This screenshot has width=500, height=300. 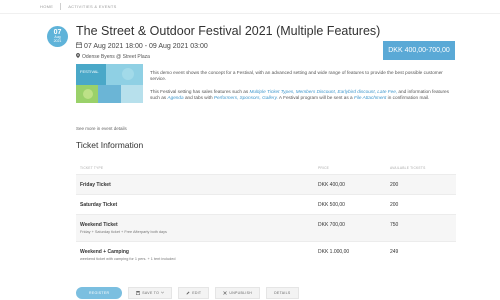 I want to click on ticket-available: 750, so click(x=394, y=225).